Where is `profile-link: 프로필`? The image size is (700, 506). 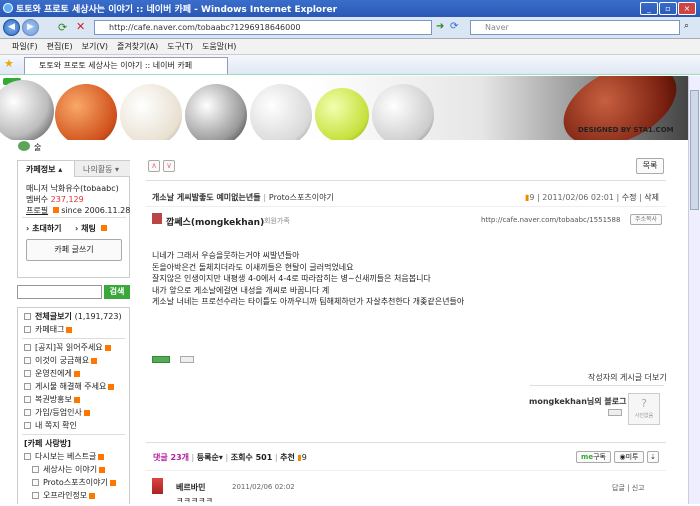 profile-link: 프로필 is located at coordinates (37, 210).